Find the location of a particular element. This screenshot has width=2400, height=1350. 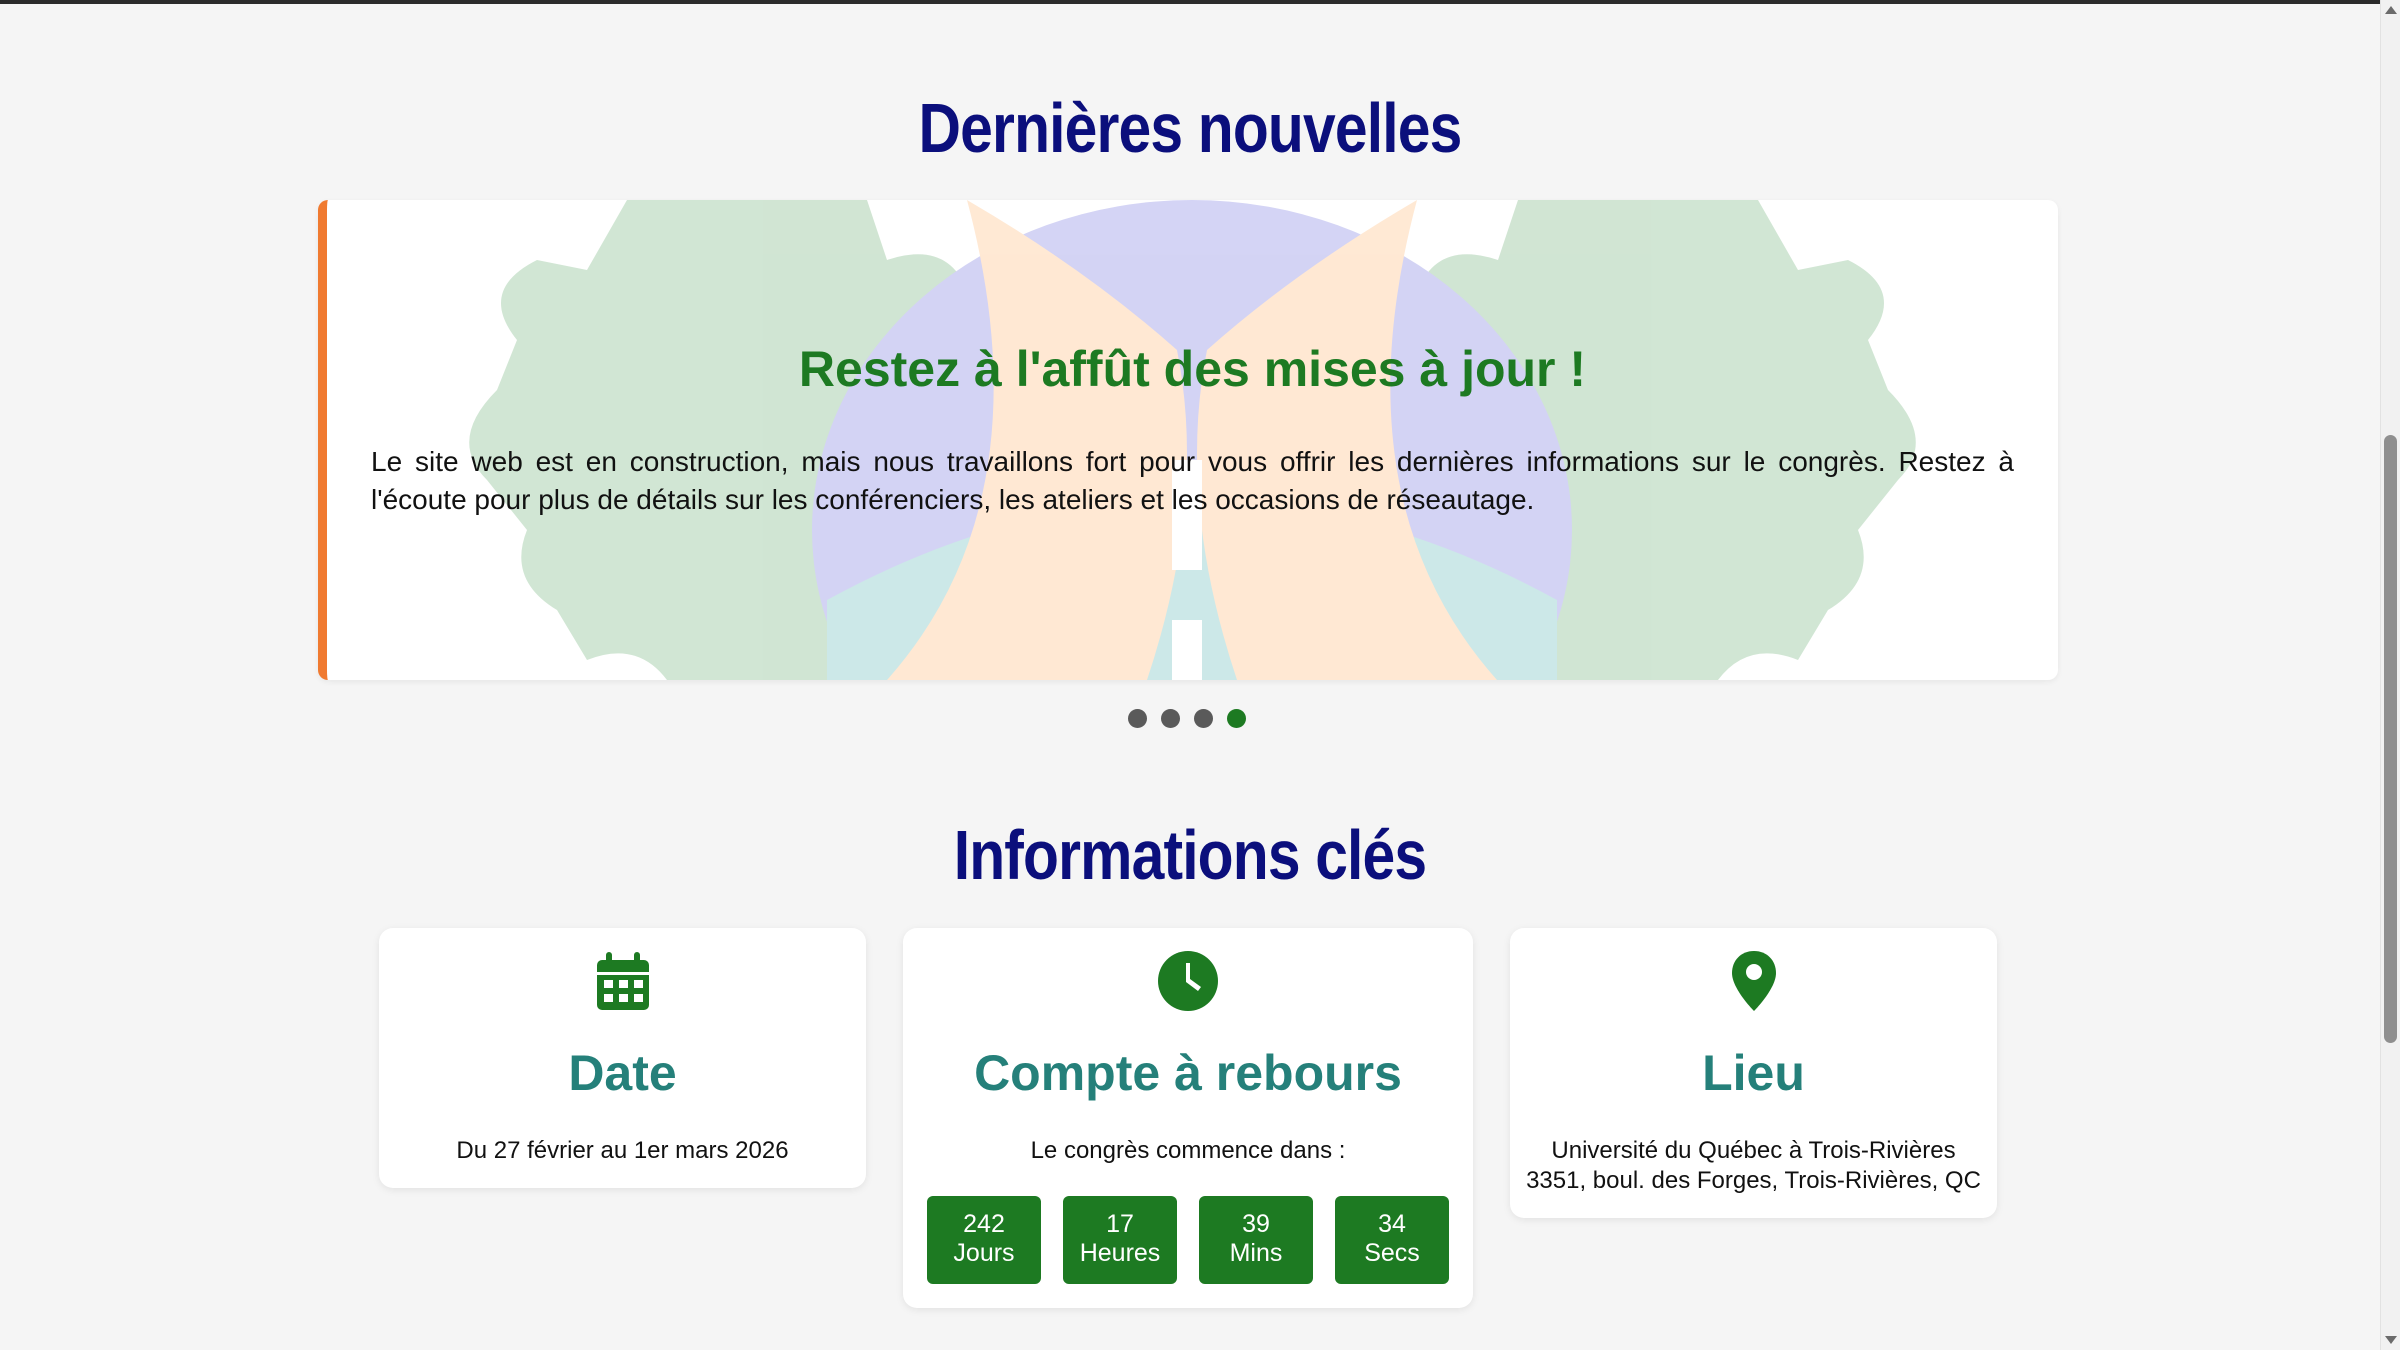

scrollbar-thumb is located at coordinates (2390, 739).